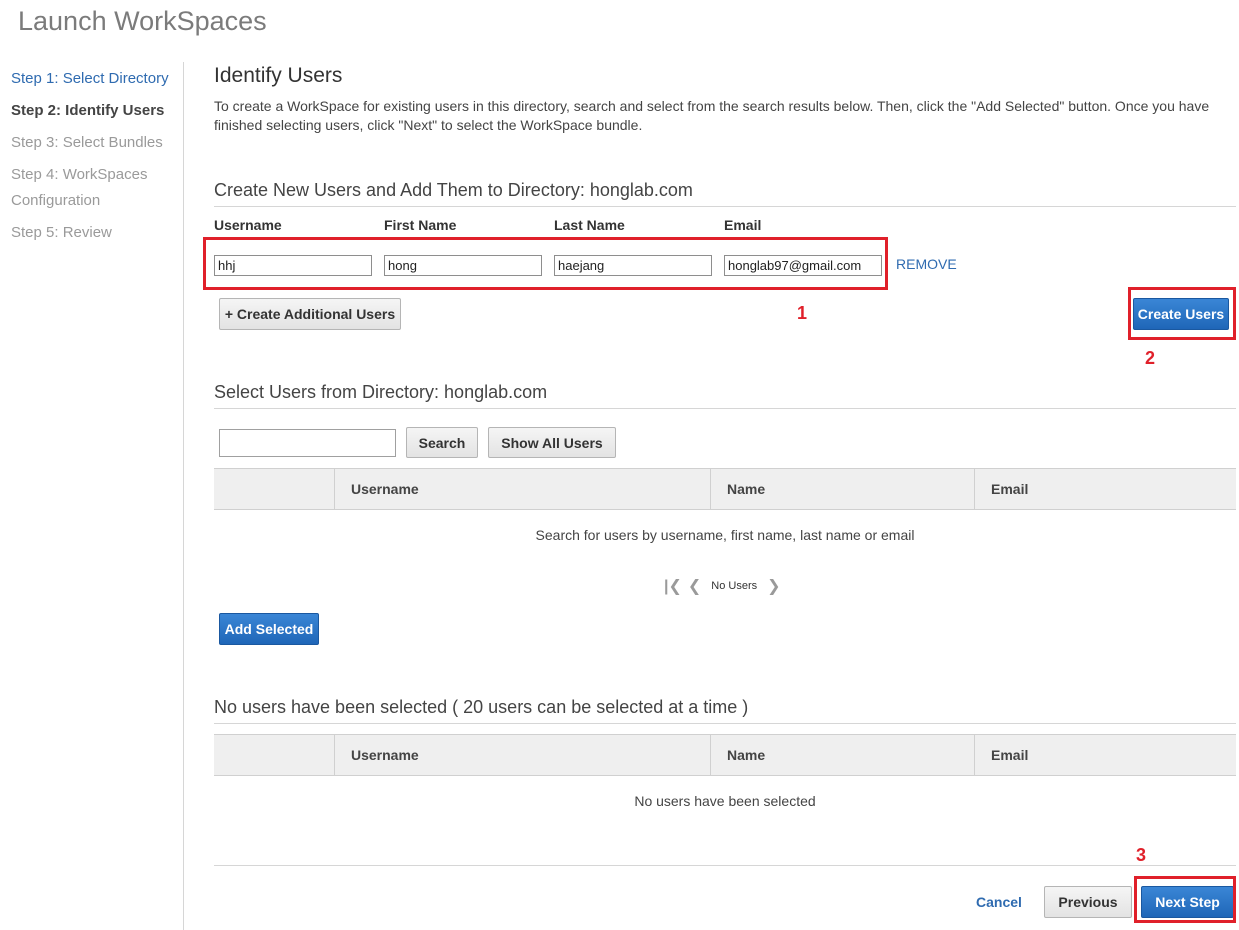 This screenshot has height=930, width=1239. Describe the element at coordinates (589, 225) in the screenshot. I see `col-last-name: Last Name` at that location.